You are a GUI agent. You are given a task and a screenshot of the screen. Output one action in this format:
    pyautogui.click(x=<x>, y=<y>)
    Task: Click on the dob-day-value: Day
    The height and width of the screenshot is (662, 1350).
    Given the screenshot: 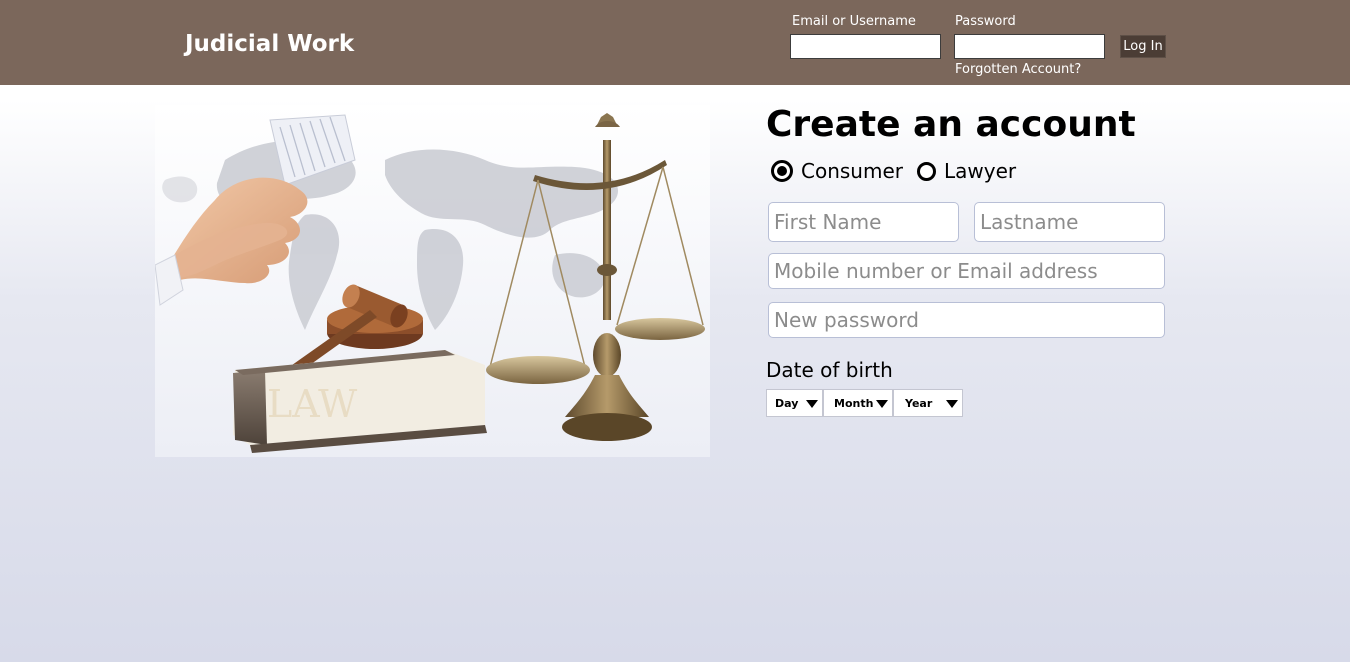 What is the action you would take?
    pyautogui.click(x=787, y=403)
    